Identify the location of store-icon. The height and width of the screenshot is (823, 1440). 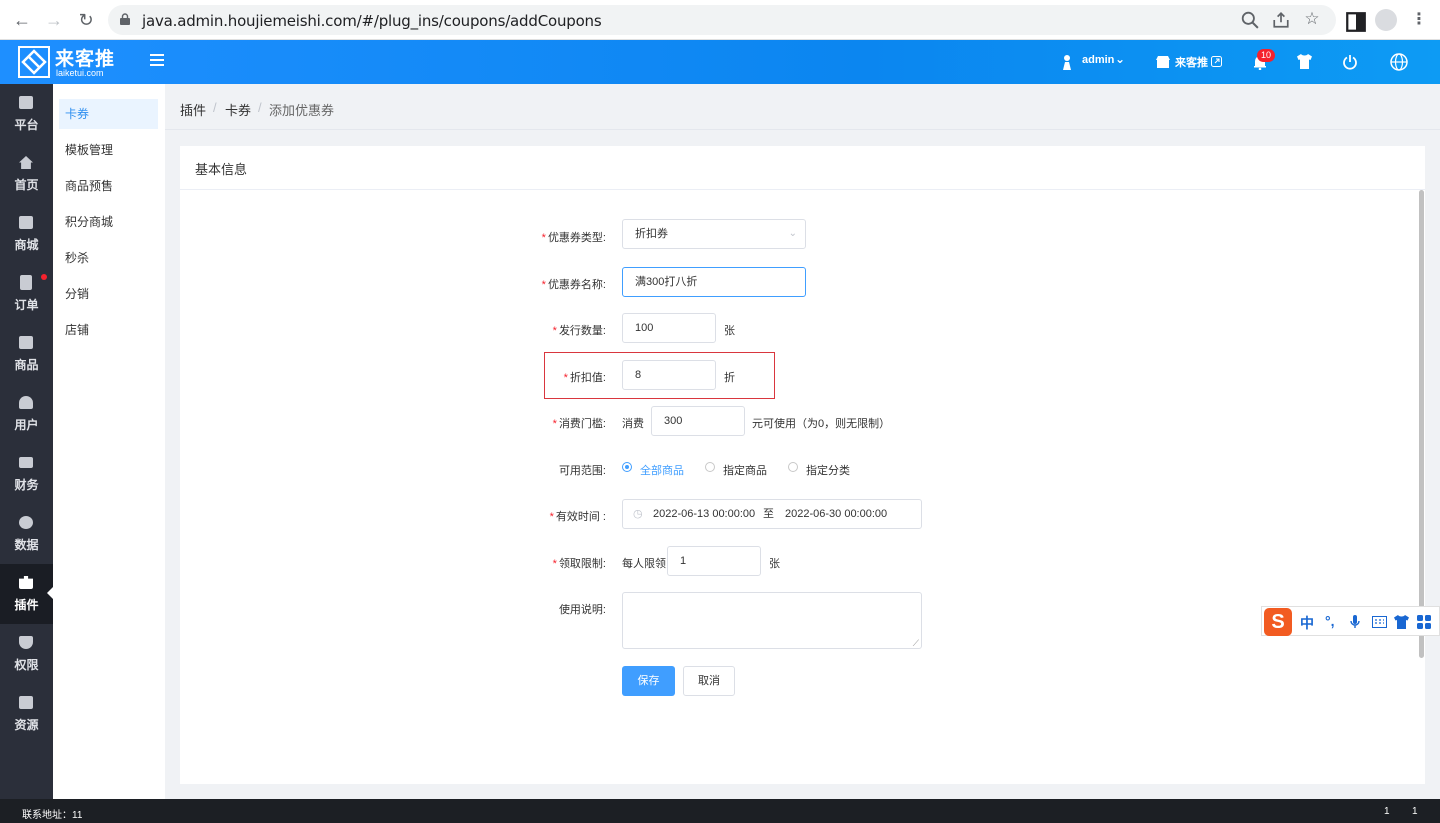
(26, 222).